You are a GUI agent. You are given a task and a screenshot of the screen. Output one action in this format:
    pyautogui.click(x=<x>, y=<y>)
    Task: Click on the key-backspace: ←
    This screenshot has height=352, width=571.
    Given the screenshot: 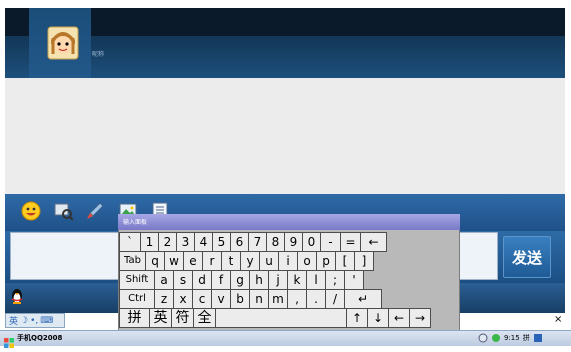 What is the action you would take?
    pyautogui.click(x=373, y=242)
    